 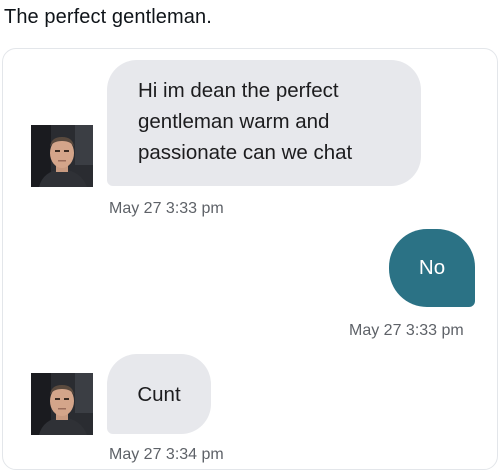 What do you see at coordinates (238, 90) in the screenshot?
I see `message-line: Hi im dean the perfect` at bounding box center [238, 90].